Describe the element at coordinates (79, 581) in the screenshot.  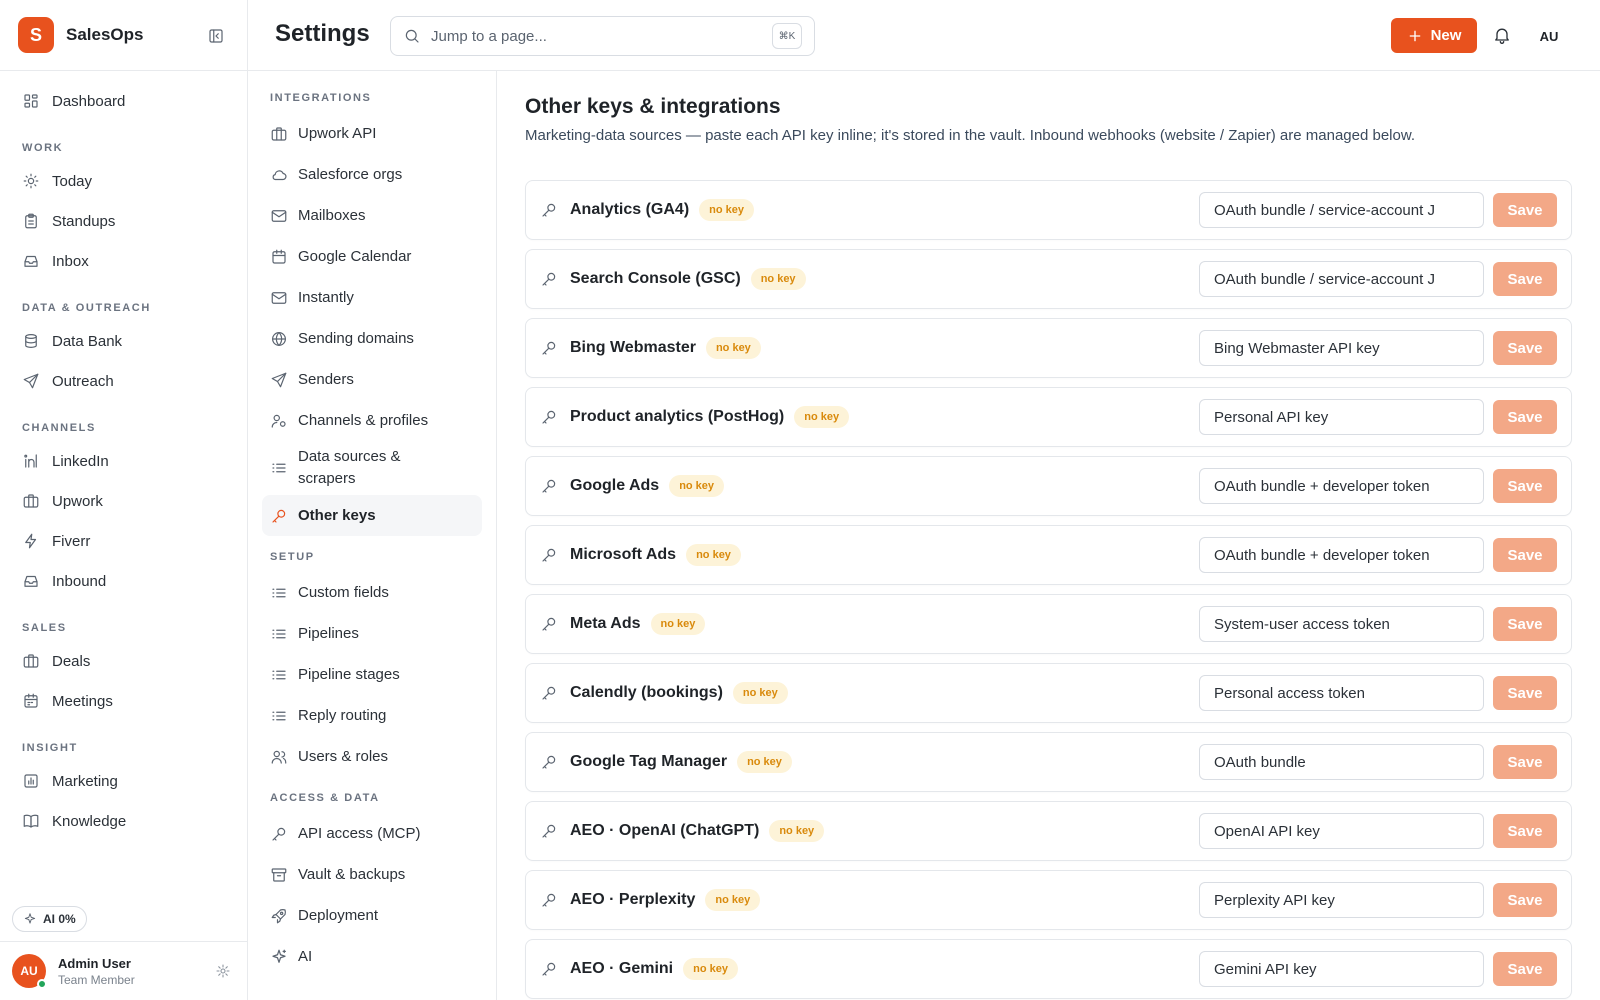
I see `sidebar-item-label: Inbound` at that location.